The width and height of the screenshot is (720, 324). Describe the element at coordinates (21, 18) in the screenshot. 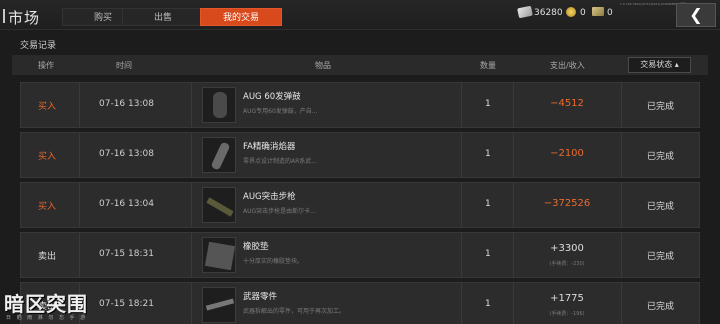

I see `page-title: 市场` at that location.